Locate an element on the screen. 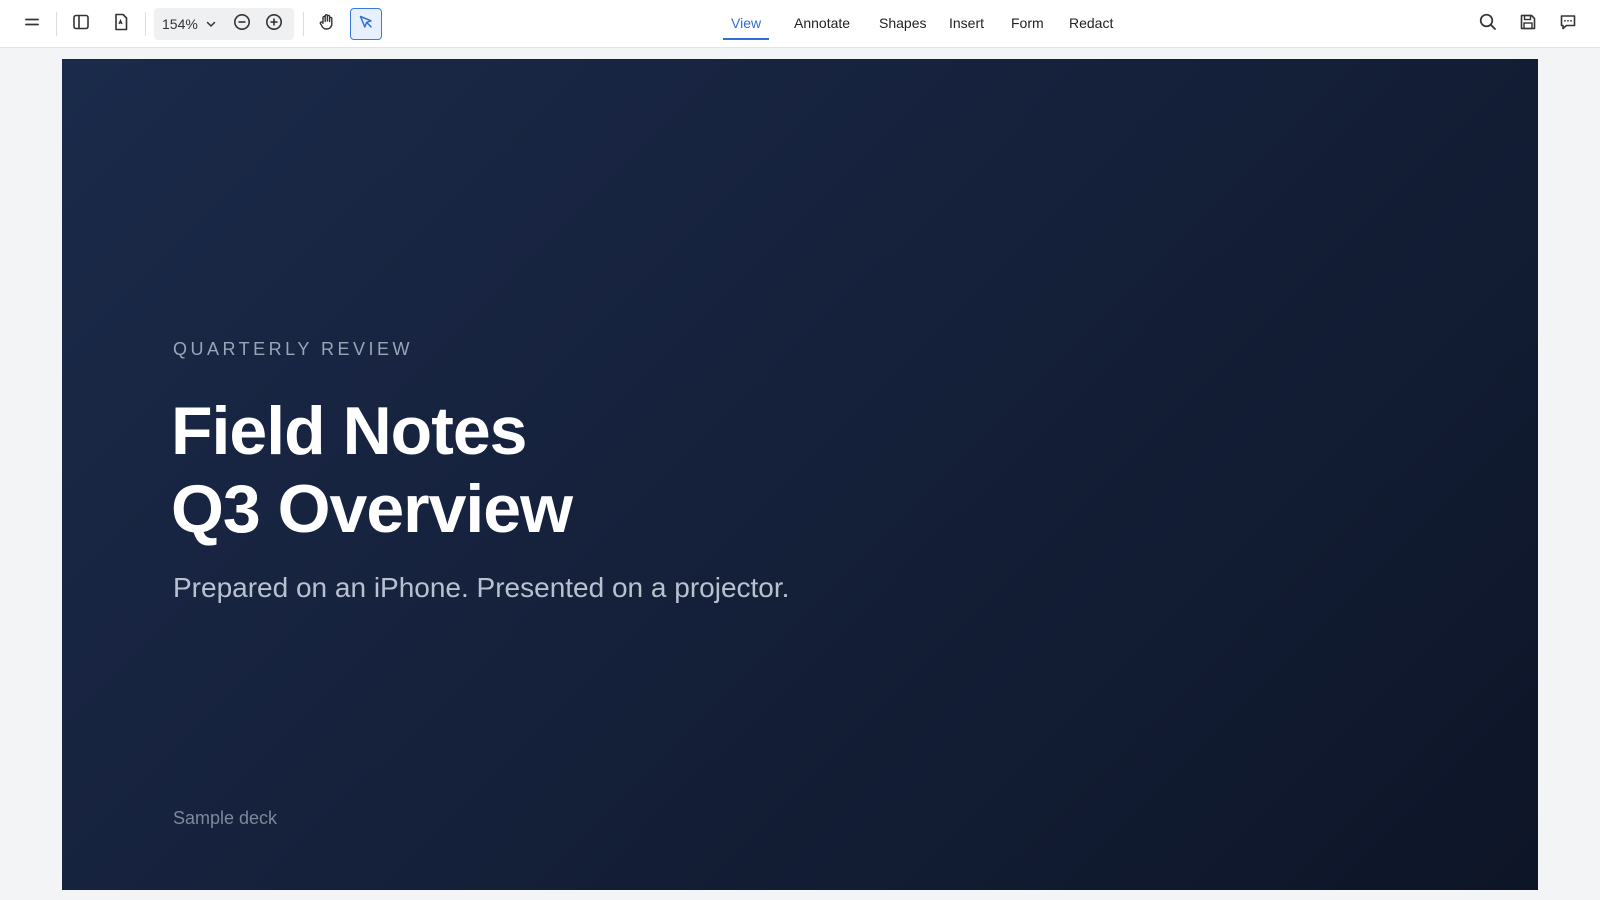 The image size is (1600, 900). zoom-out-icon is located at coordinates (242, 24).